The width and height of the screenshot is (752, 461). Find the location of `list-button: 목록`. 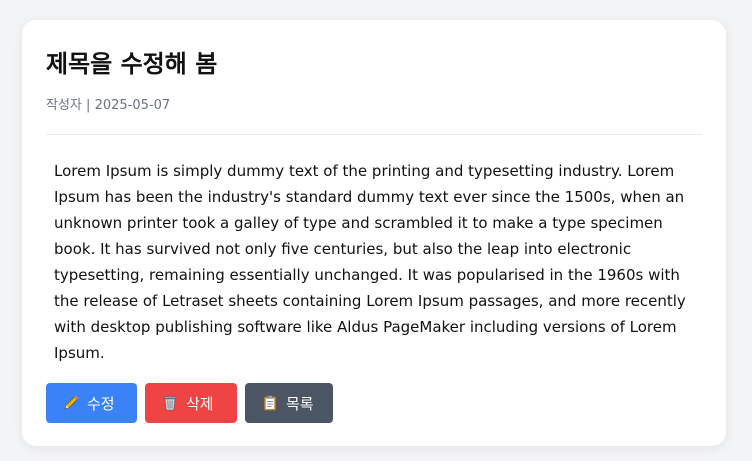

list-button: 목록 is located at coordinates (289, 403).